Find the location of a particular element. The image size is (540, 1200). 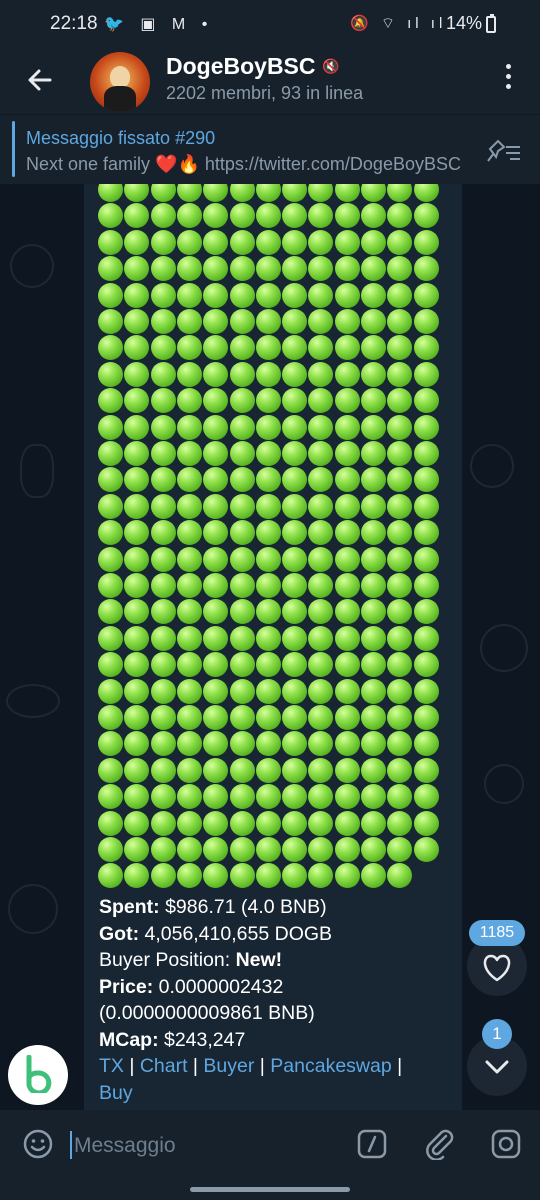

pancakeswap-link: Pancakeswap is located at coordinates (330, 1066).